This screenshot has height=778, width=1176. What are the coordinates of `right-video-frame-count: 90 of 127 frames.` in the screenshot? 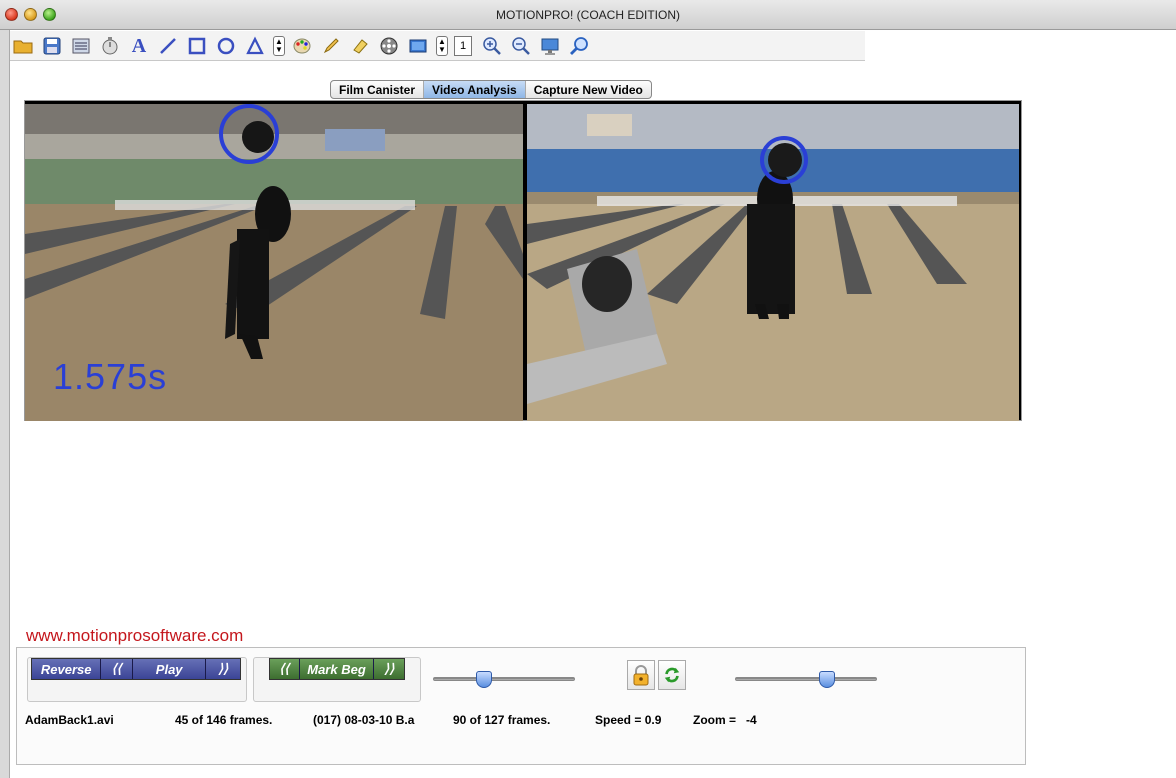 It's located at (502, 720).